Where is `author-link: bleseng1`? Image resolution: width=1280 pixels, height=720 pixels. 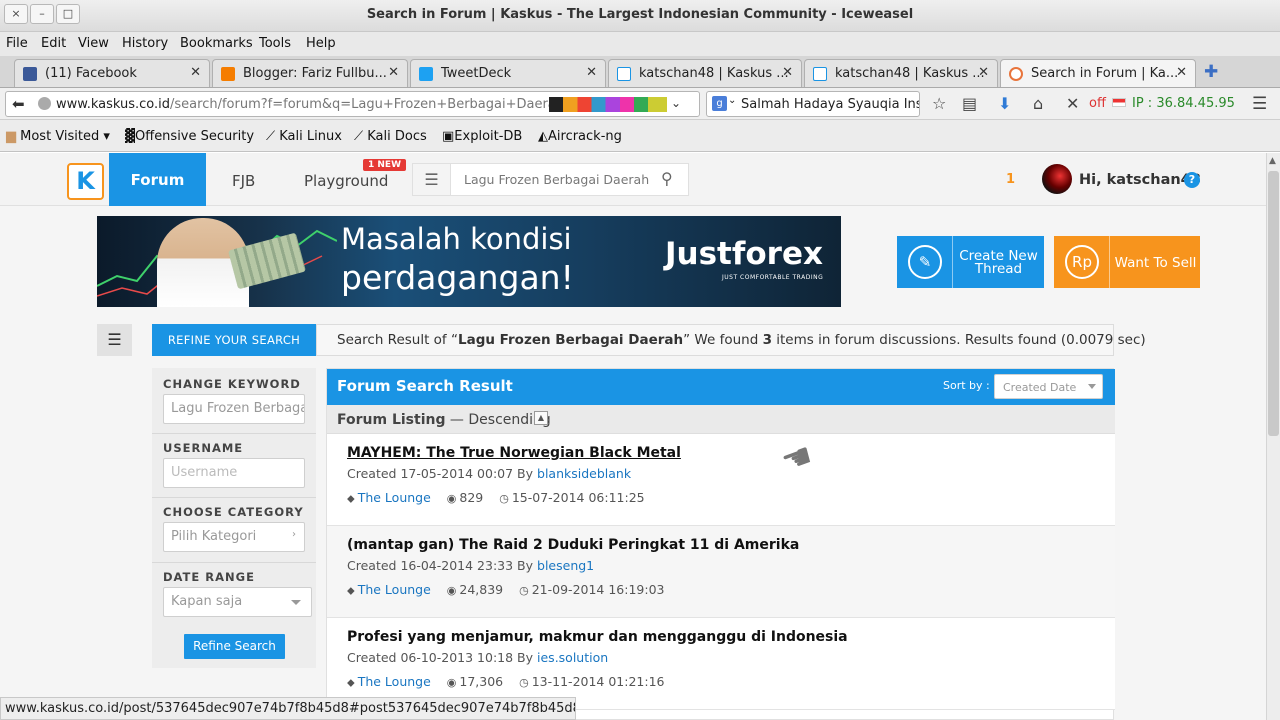
author-link: bleseng1 is located at coordinates (565, 565).